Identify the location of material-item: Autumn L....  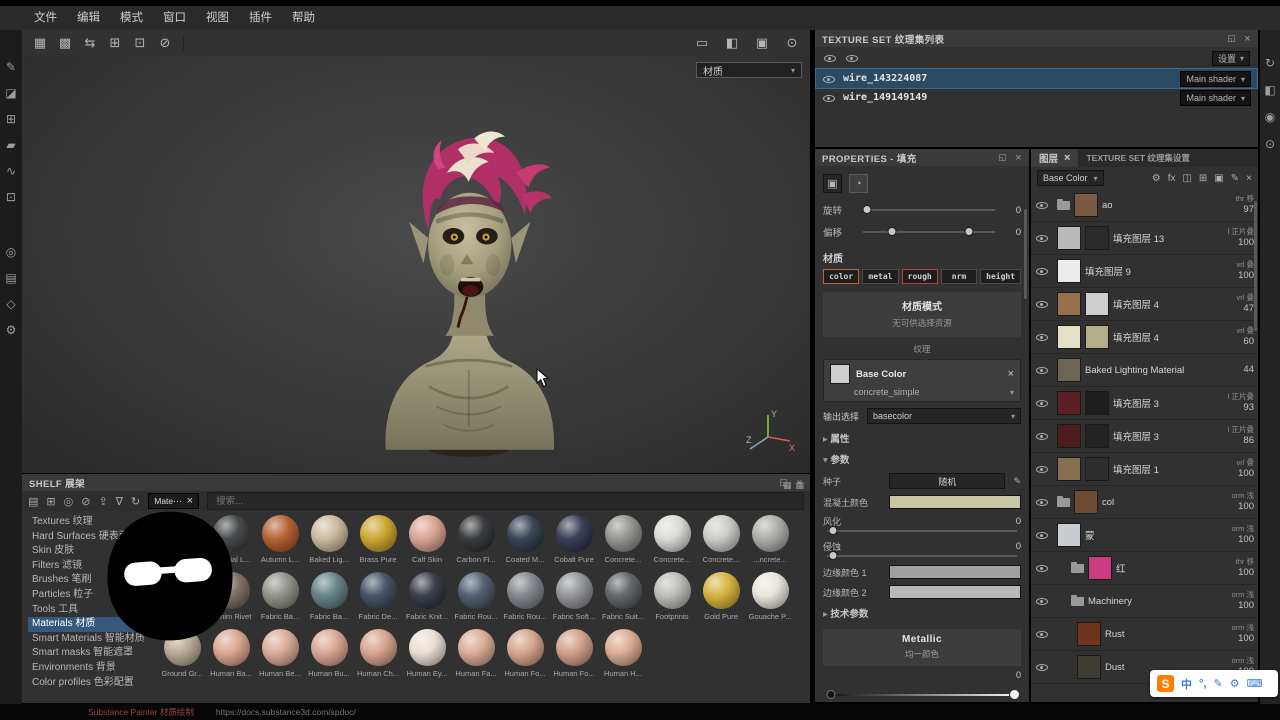
(280, 543).